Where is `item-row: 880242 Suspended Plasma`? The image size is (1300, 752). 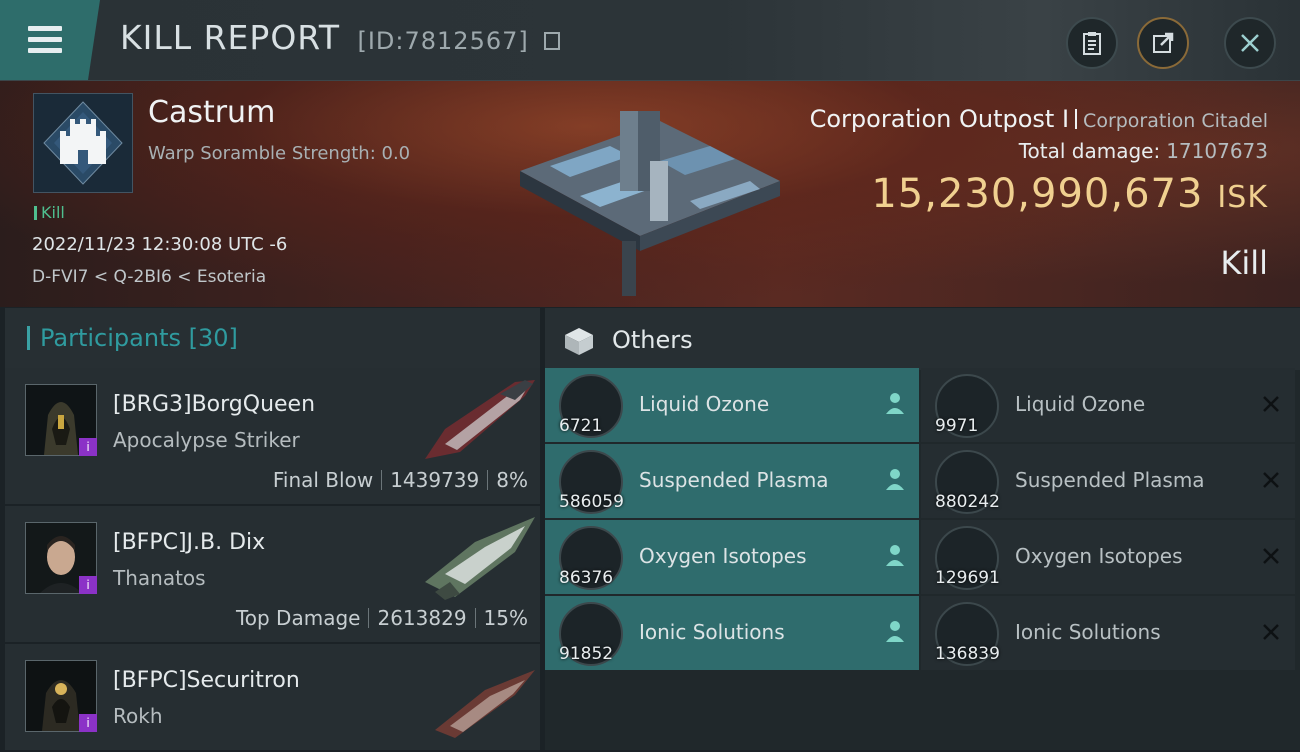 item-row: 880242 Suspended Plasma is located at coordinates (1108, 481).